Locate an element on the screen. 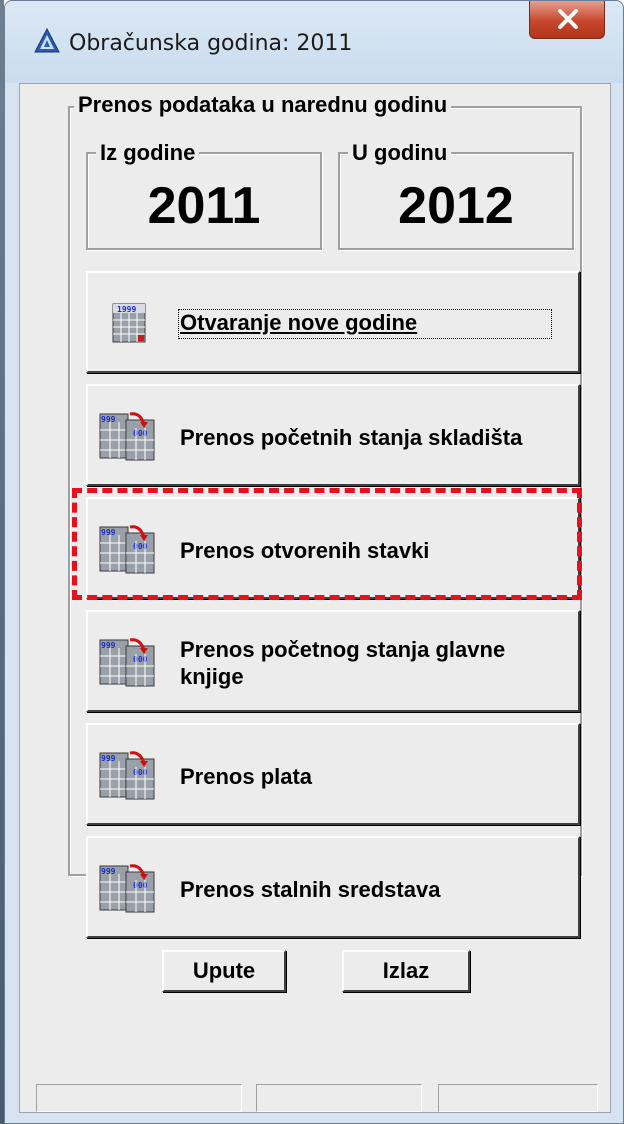  transfer-group-label: Prenos podataka u narednu godinu is located at coordinates (263, 105).